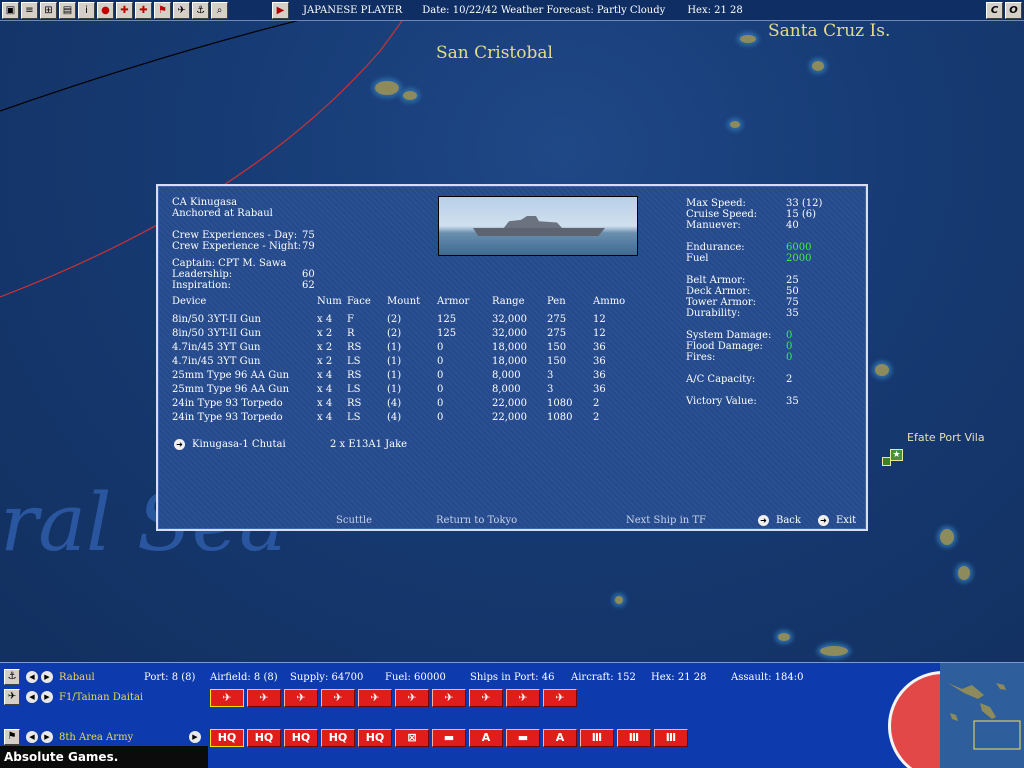  I want to click on table-row: 25mm Type 96 AA Gun x 4 RS (1) 0 8,000 3 36, so click(402, 375).